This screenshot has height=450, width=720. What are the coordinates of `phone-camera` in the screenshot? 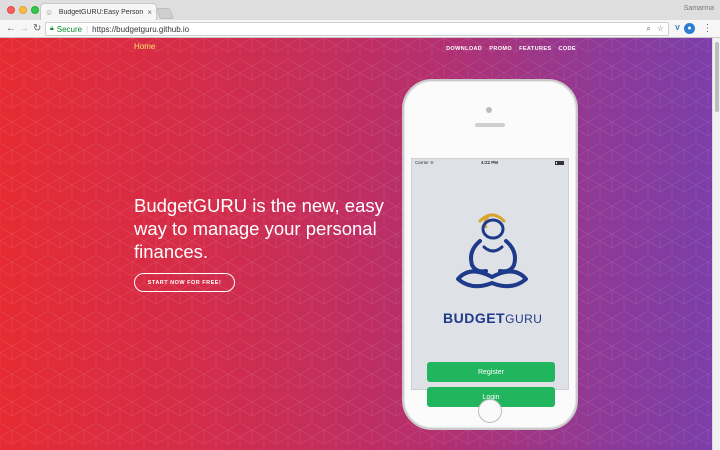 It's located at (489, 110).